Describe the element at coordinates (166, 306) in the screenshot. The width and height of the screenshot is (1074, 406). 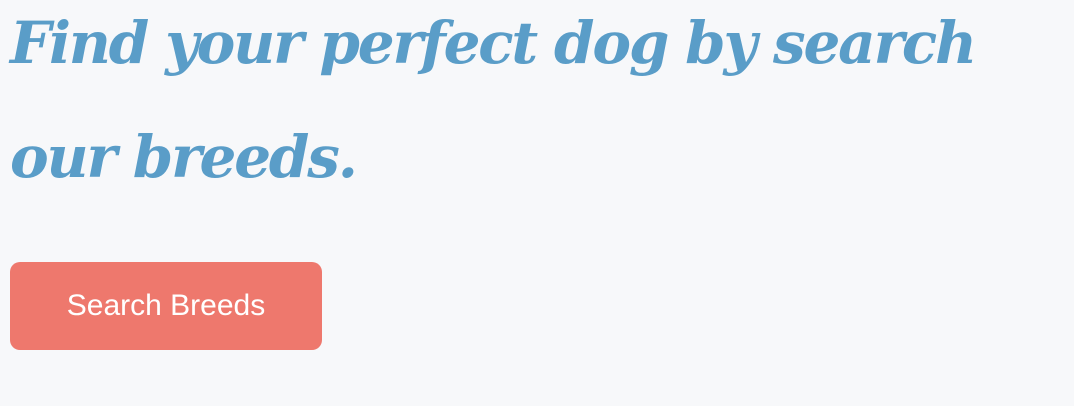
I see `search-breeds-button: Search Breeds` at that location.